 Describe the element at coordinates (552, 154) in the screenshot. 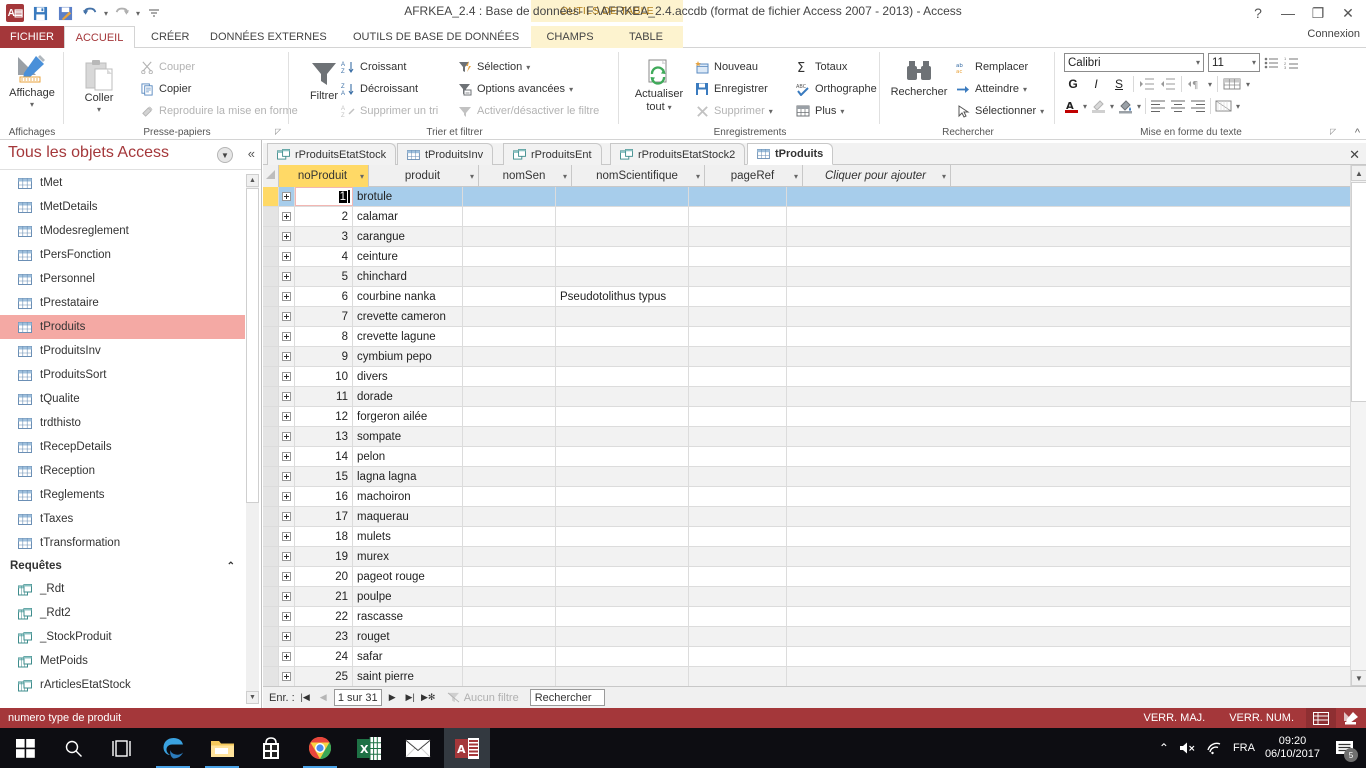

I see `doctab-rproduitsent: rProduitsEnt` at that location.